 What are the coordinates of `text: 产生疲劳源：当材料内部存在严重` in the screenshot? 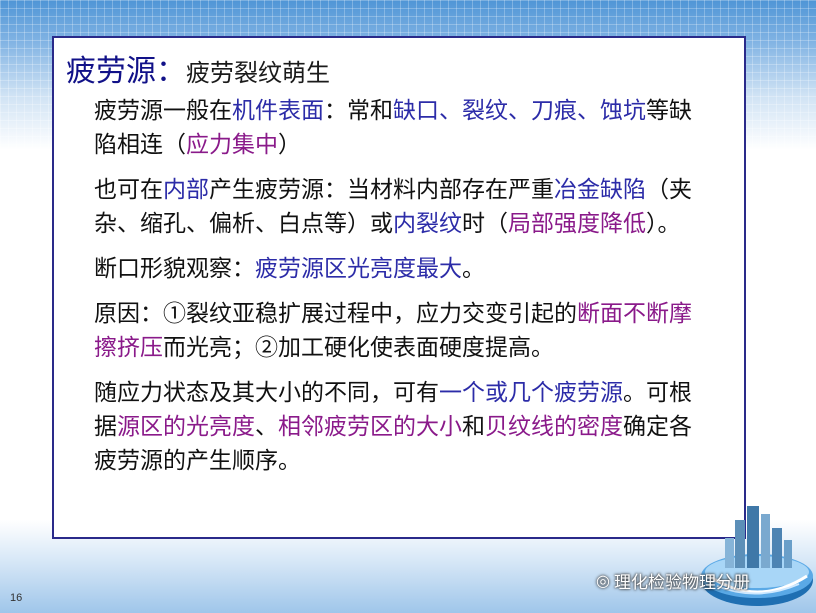 It's located at (381, 190).